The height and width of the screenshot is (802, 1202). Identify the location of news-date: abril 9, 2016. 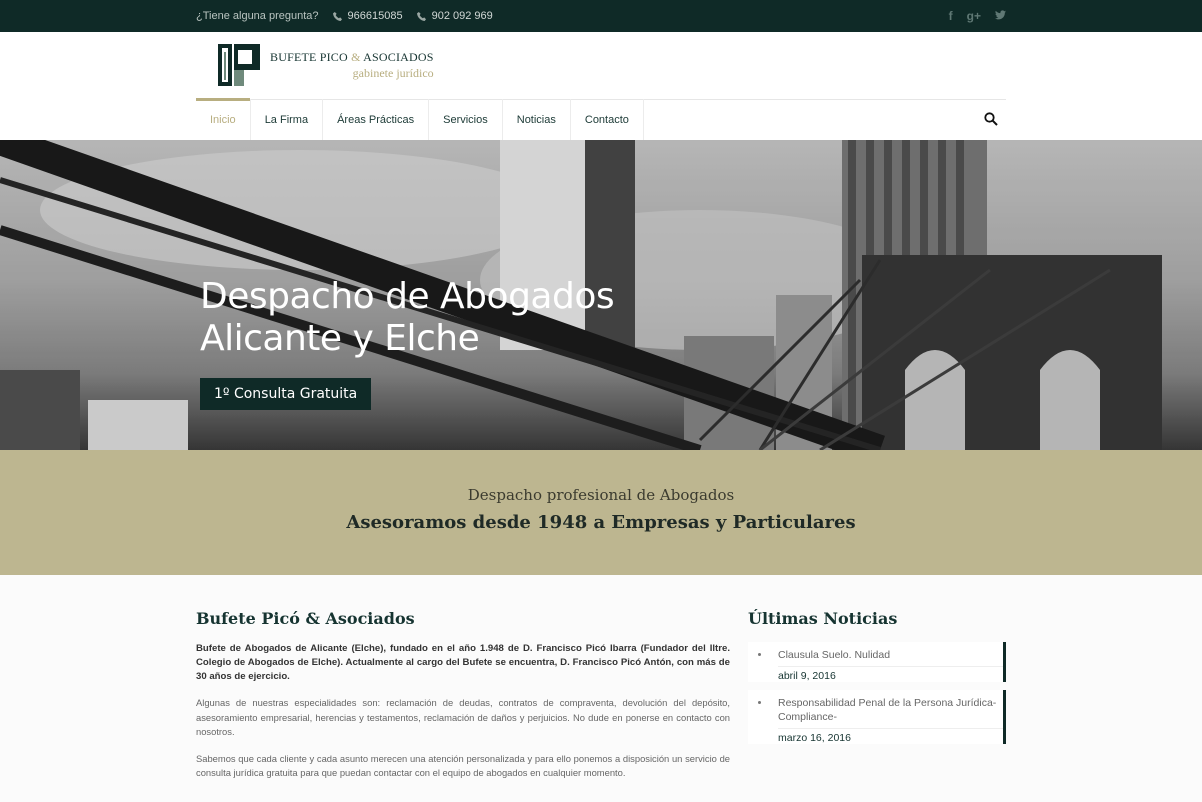
(890, 674).